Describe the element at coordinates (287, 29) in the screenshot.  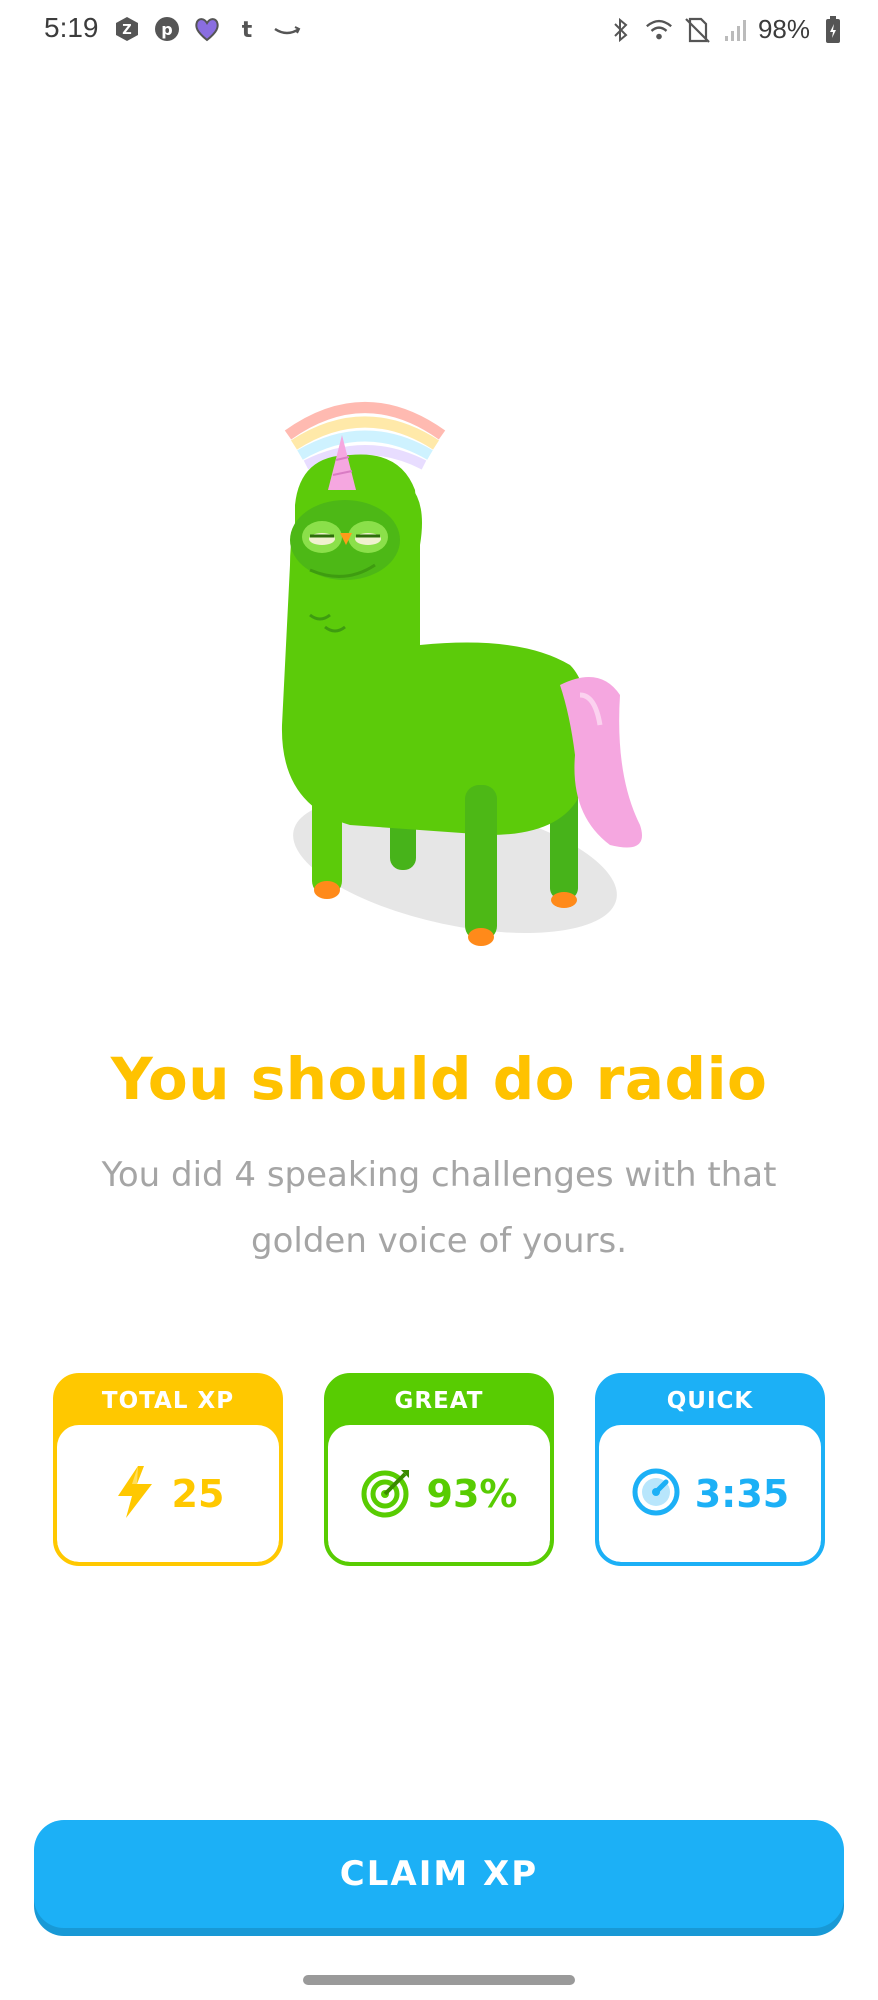
I see `amazon-icon` at that location.